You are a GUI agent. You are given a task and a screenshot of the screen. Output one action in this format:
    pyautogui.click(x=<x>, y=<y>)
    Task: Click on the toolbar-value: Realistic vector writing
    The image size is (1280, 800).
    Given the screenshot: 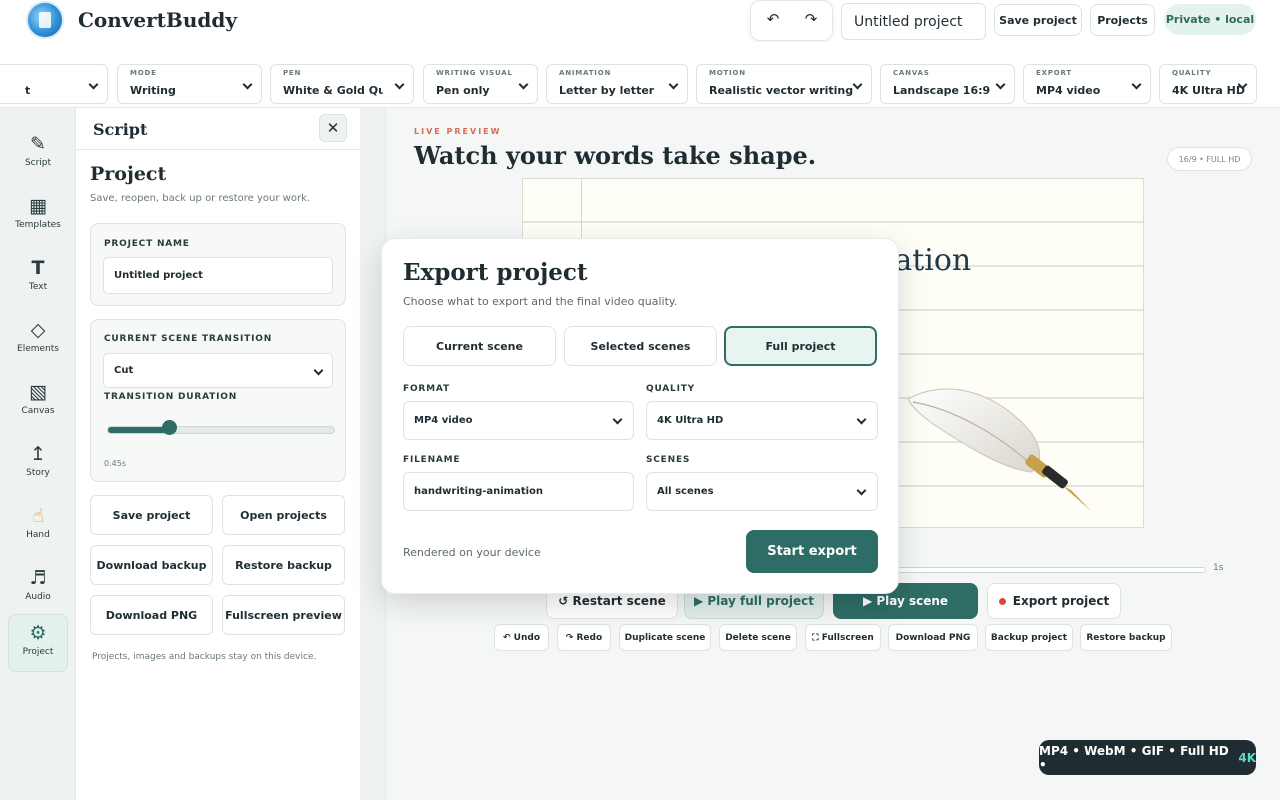 What is the action you would take?
    pyautogui.click(x=781, y=90)
    